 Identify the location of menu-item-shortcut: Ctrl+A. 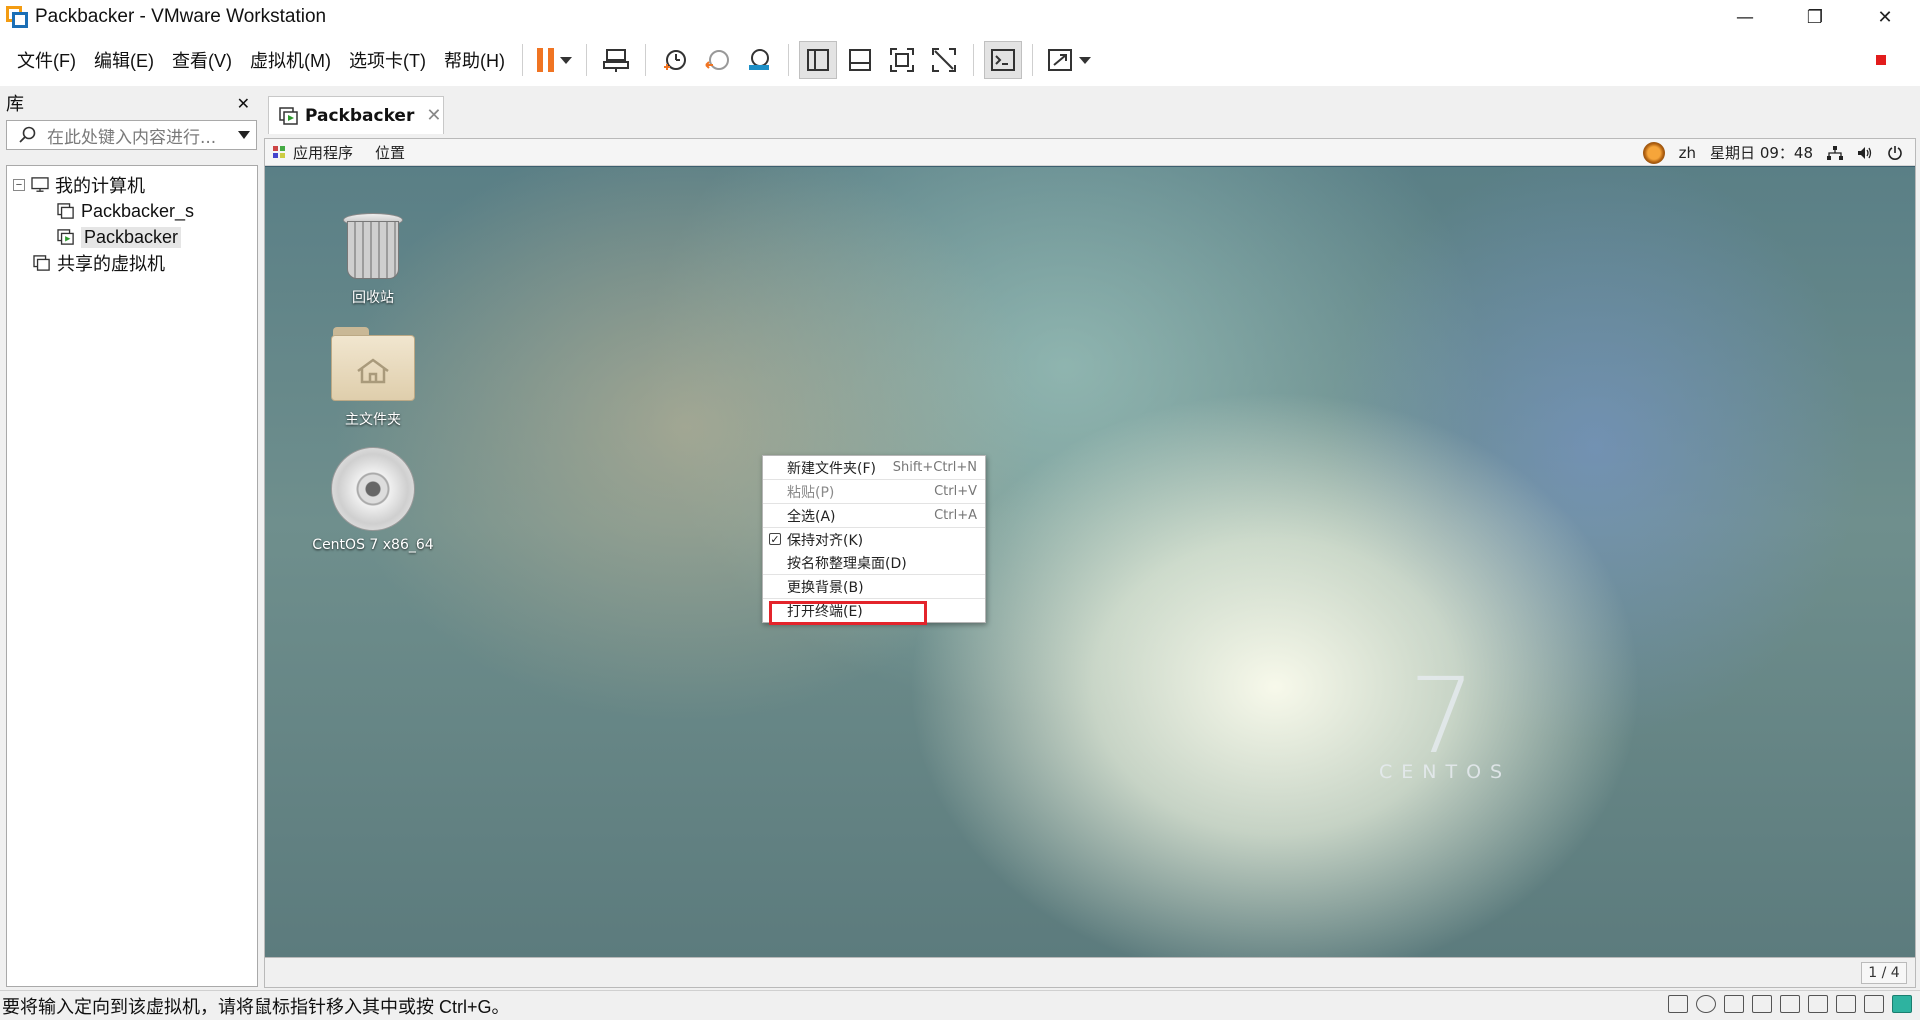
(955, 515).